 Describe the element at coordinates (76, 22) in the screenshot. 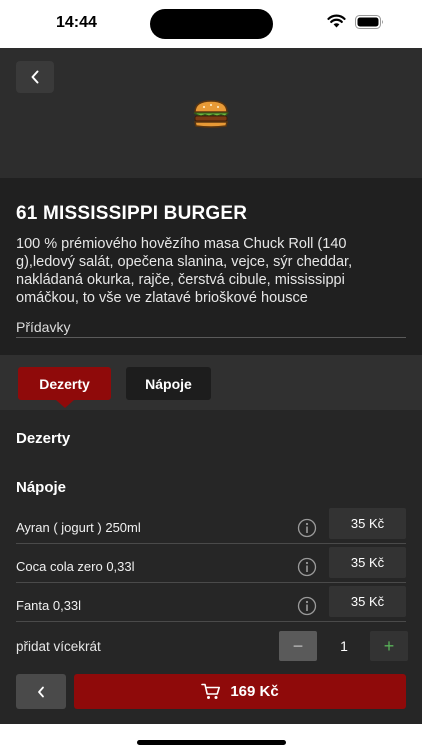

I see `status-time: 14:44` at that location.